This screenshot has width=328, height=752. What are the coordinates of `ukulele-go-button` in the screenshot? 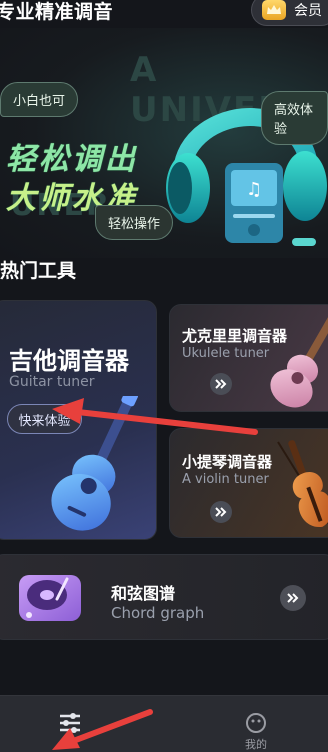 It's located at (221, 384).